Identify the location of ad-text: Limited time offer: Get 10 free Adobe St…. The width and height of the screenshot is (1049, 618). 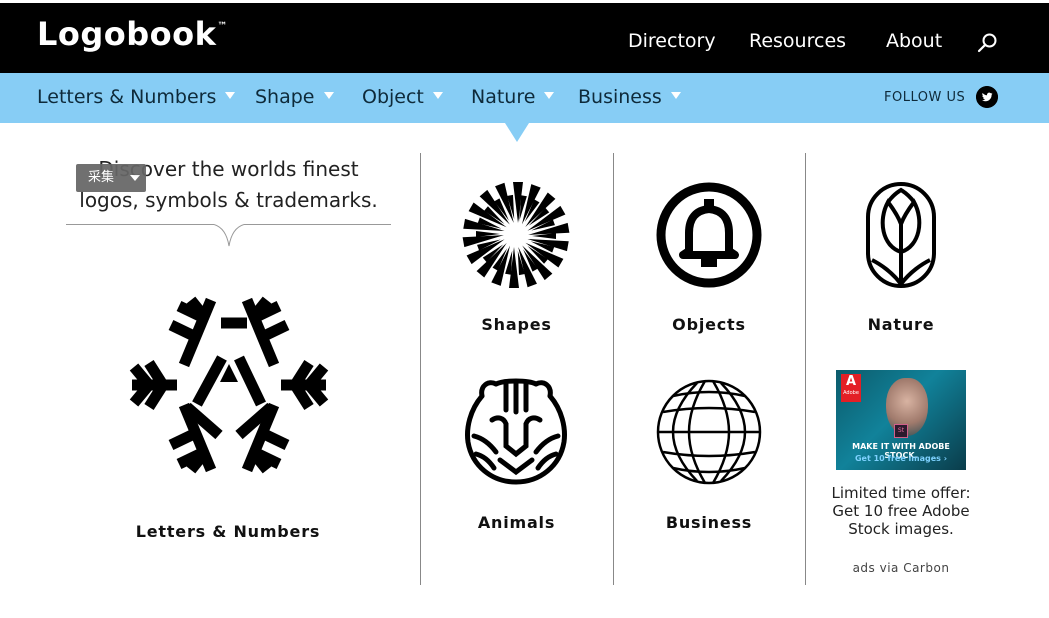
(901, 511).